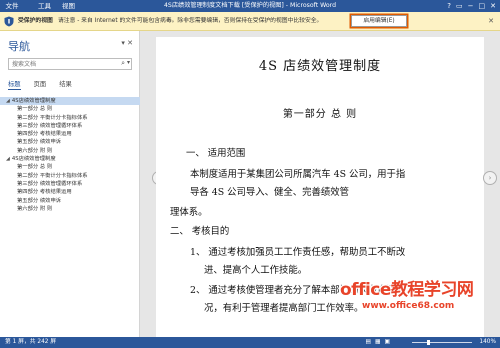  I want to click on watermark-logo: office教程学习网 www.office68.com, so click(419, 306).